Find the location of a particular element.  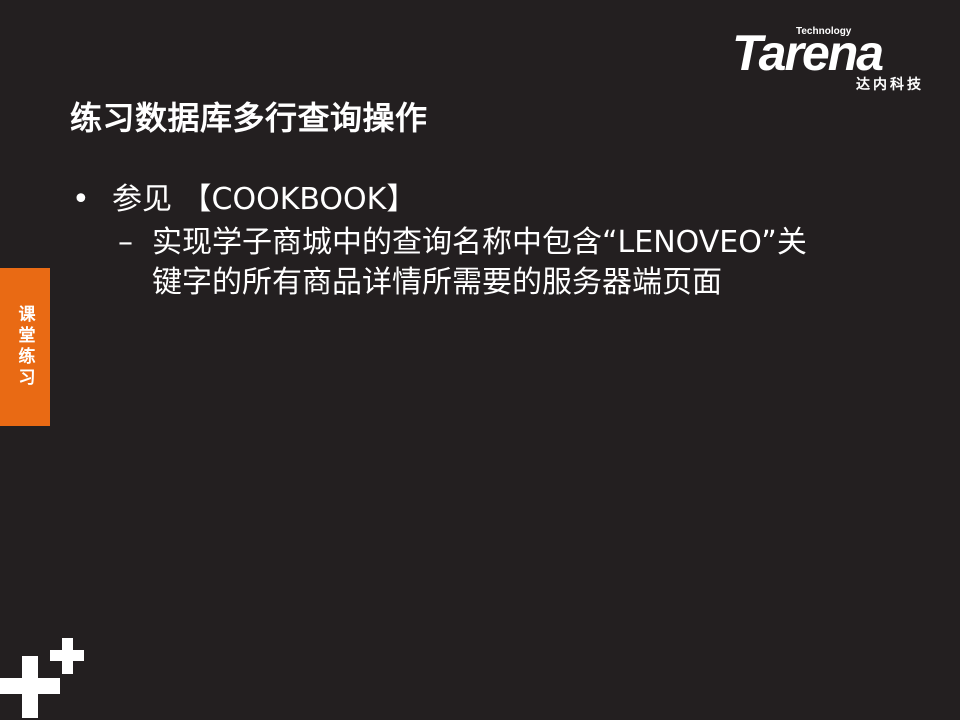

tarena-logo: Technology Tarena 达内科技 is located at coordinates (829, 61).